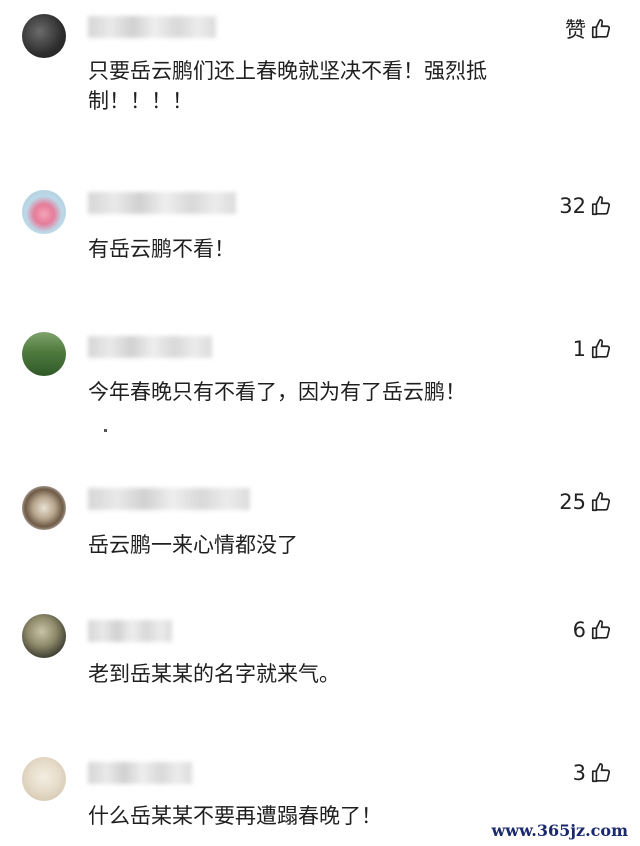  Describe the element at coordinates (193, 545) in the screenshot. I see `comment-text: 岳云鹏一来心情都没了` at that location.